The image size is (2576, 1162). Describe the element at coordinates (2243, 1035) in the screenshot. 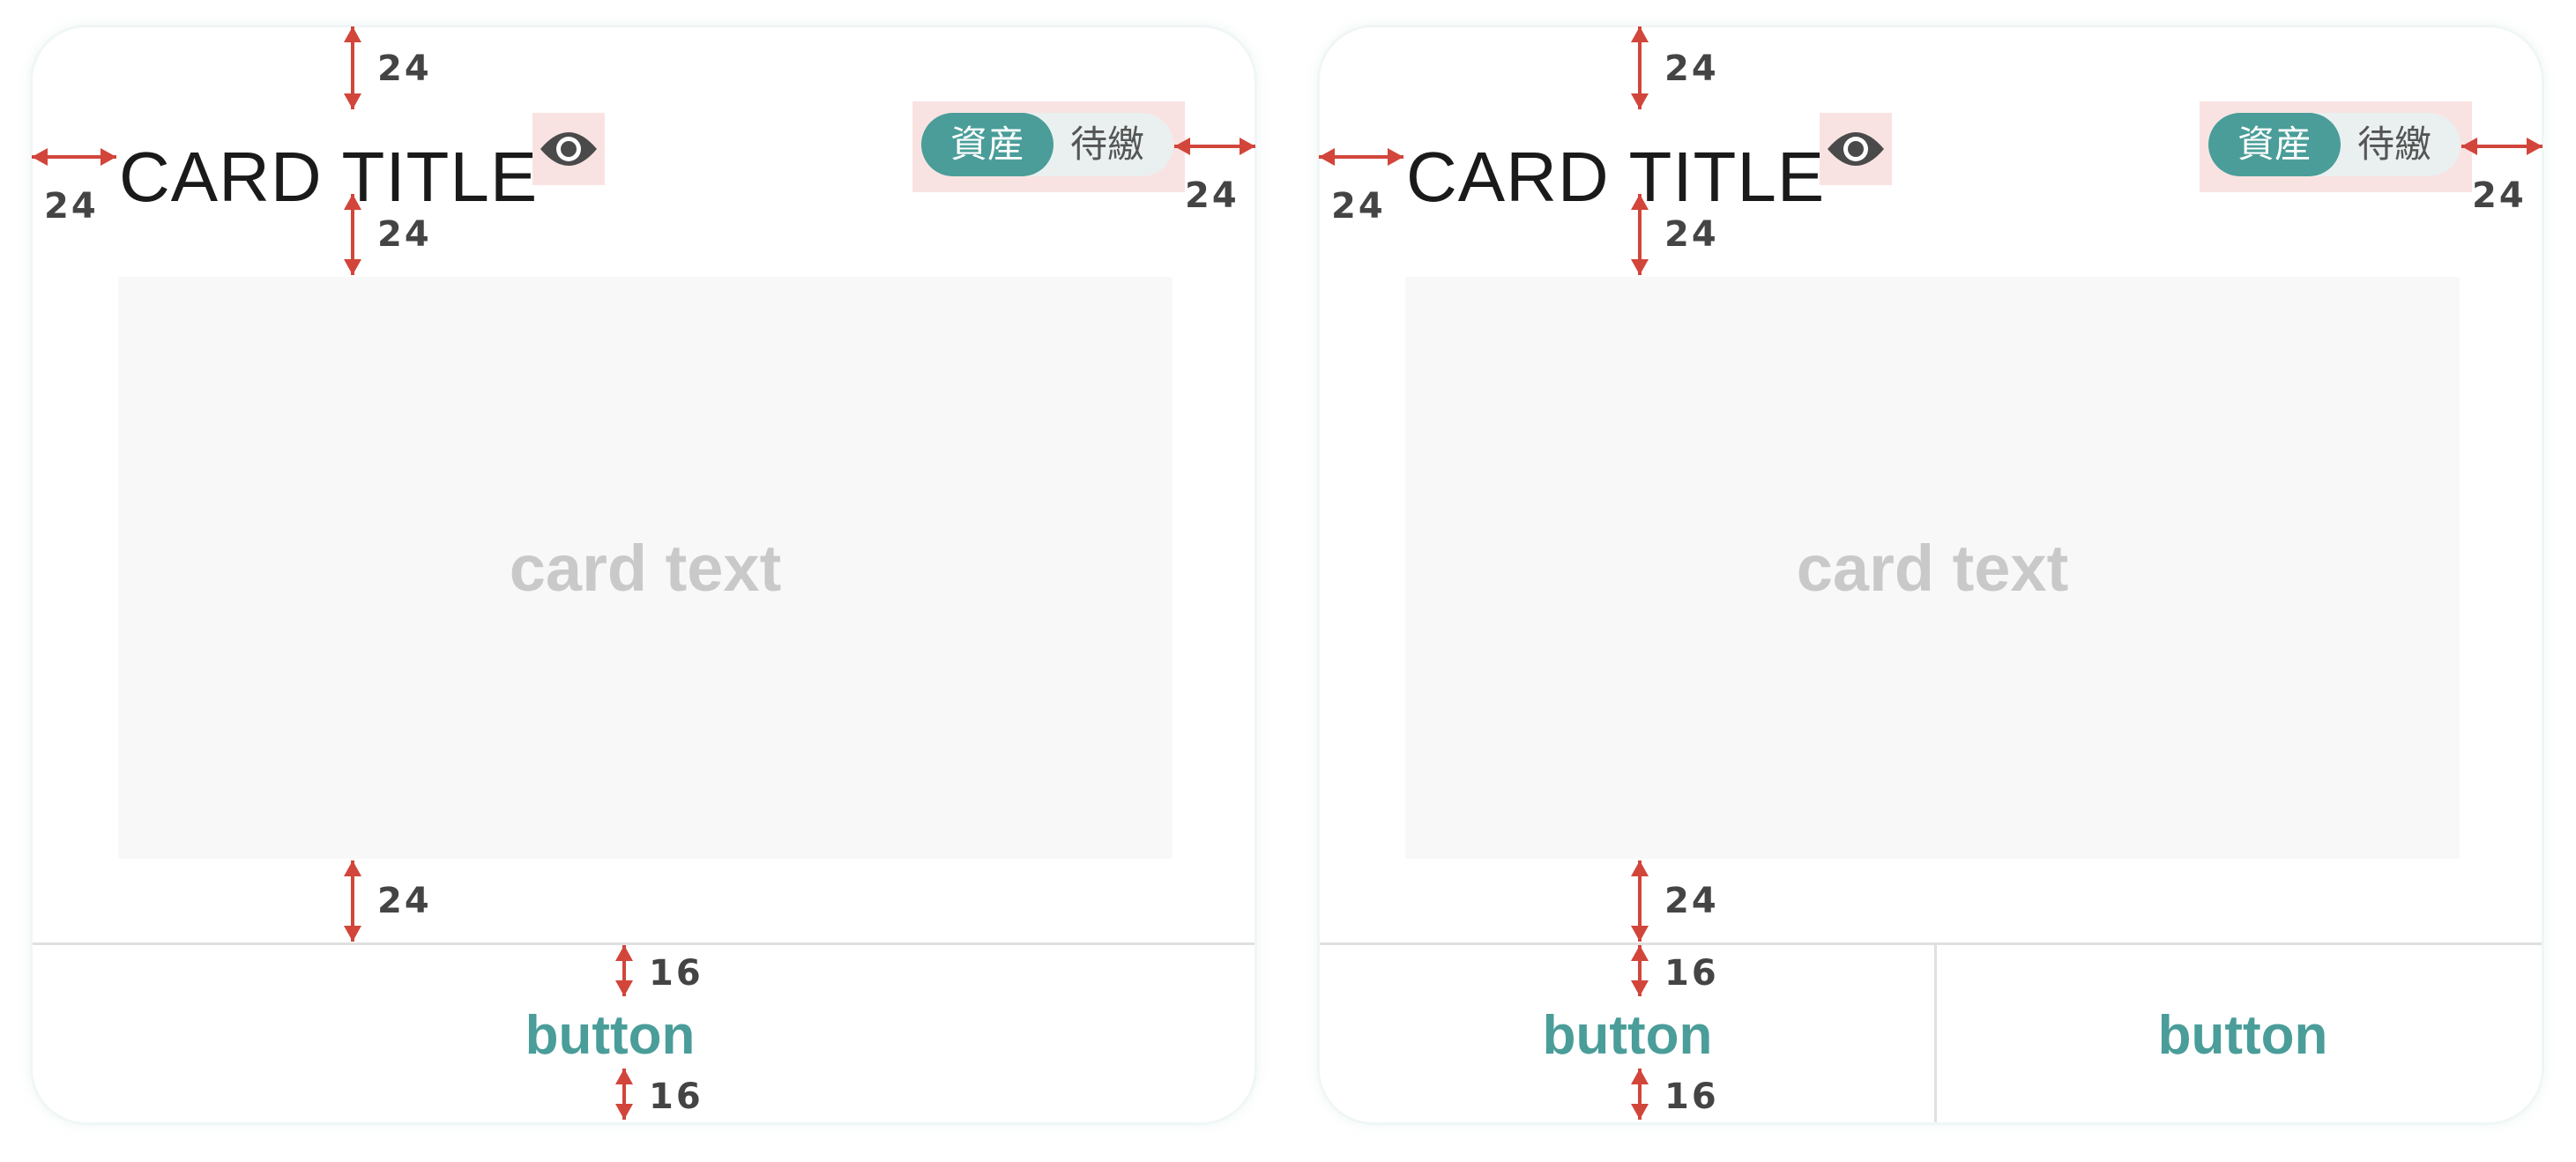

I see `card-button-right: button` at that location.